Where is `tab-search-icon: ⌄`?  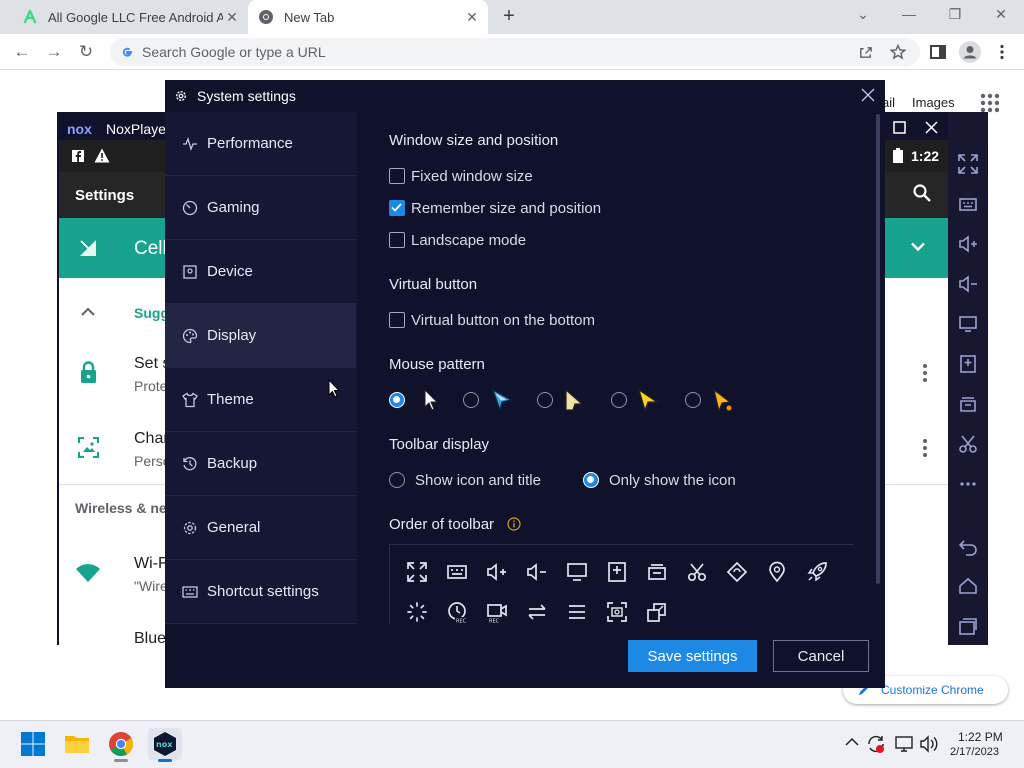 tab-search-icon: ⌄ is located at coordinates (863, 16).